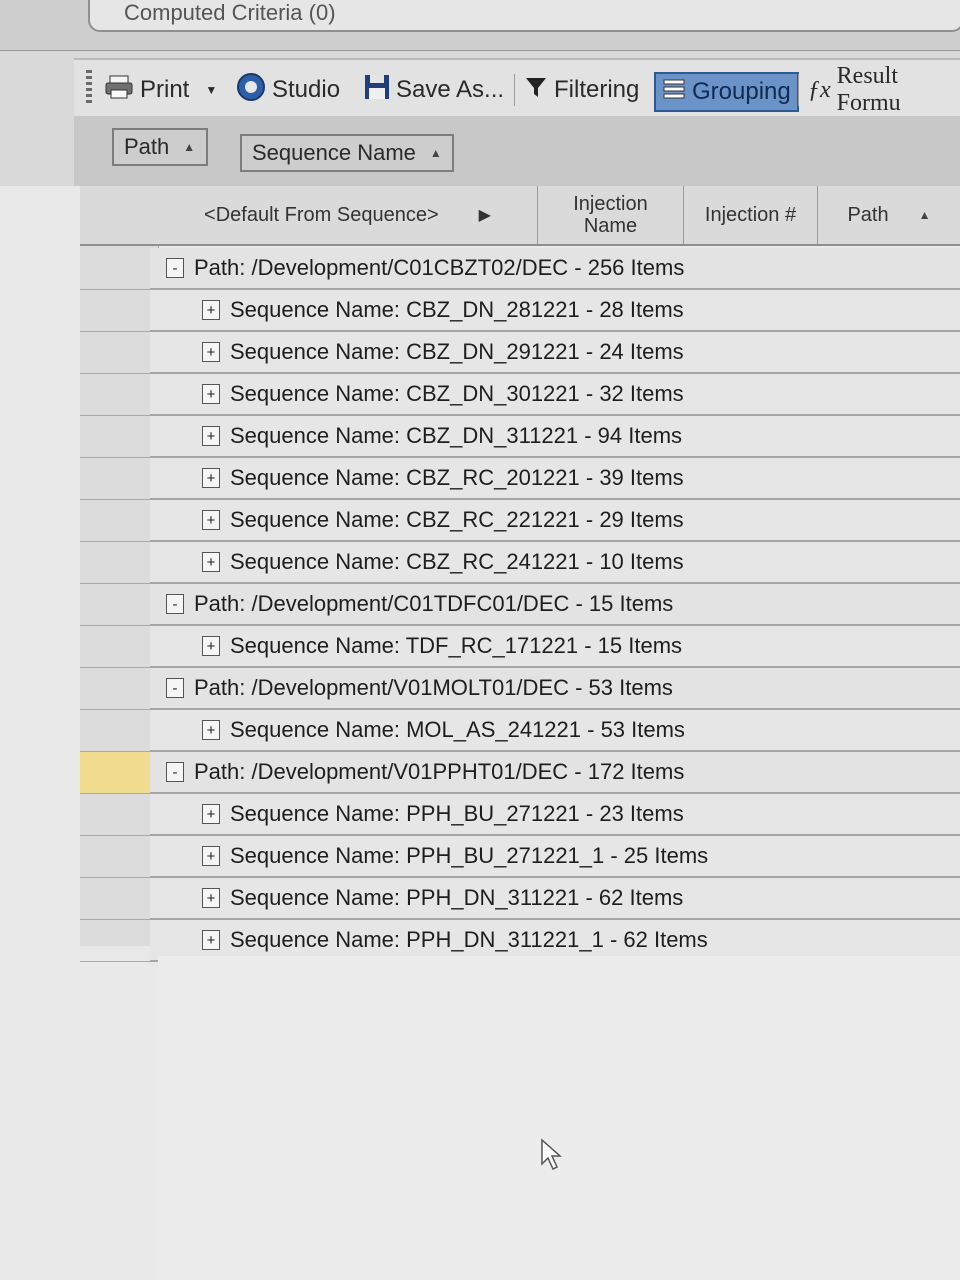  I want to click on group-chip-sequence-name: Sequence Name ▲, so click(347, 153).